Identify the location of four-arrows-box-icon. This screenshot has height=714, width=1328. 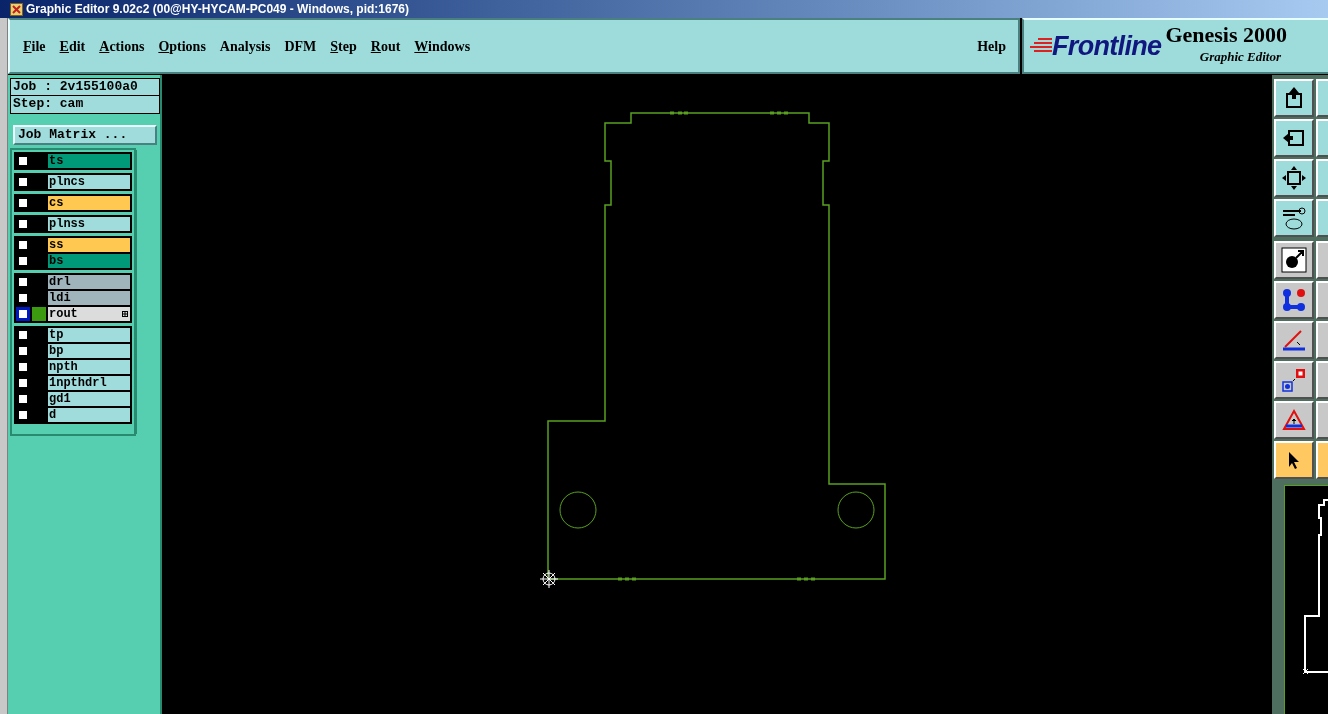
(1294, 178).